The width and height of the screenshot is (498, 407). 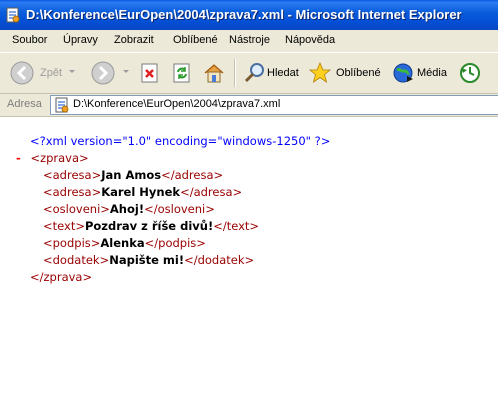 I want to click on element-text: Jan Amos, so click(x=131, y=175).